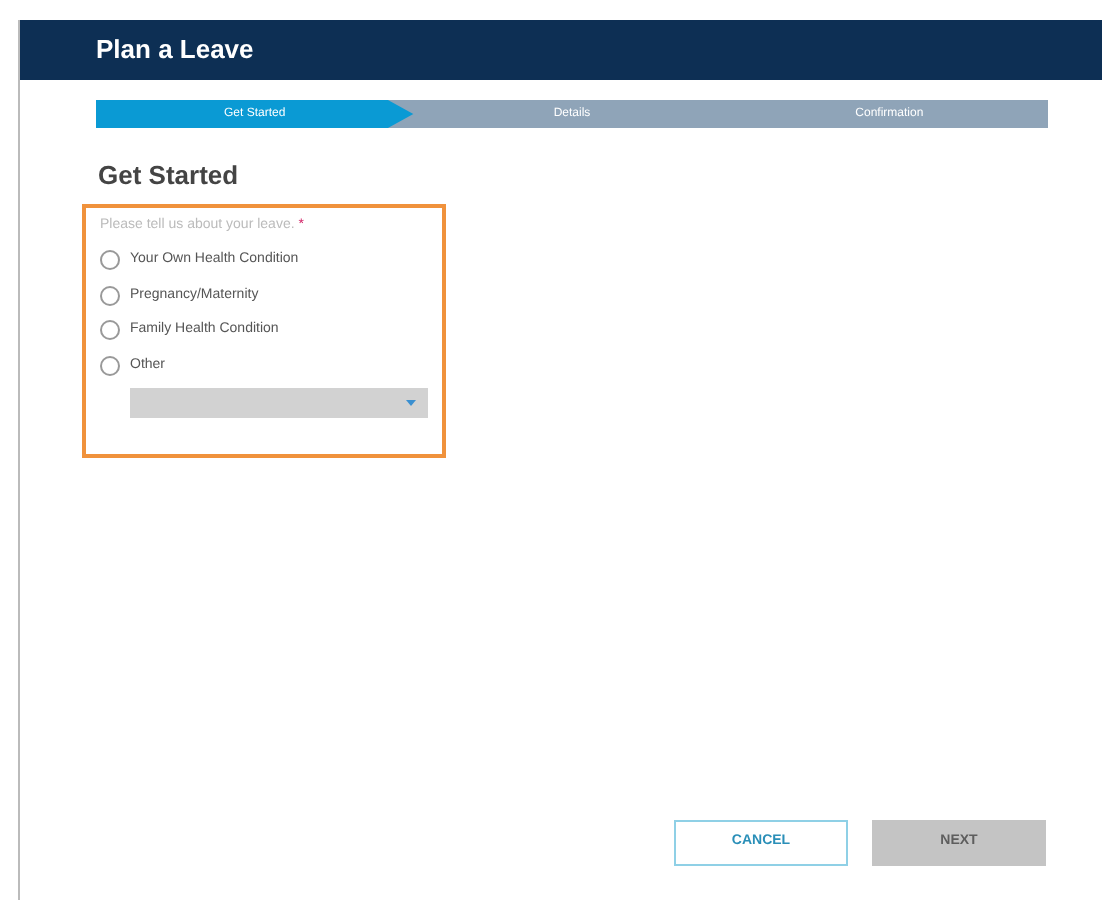  I want to click on caret-icon, so click(411, 403).